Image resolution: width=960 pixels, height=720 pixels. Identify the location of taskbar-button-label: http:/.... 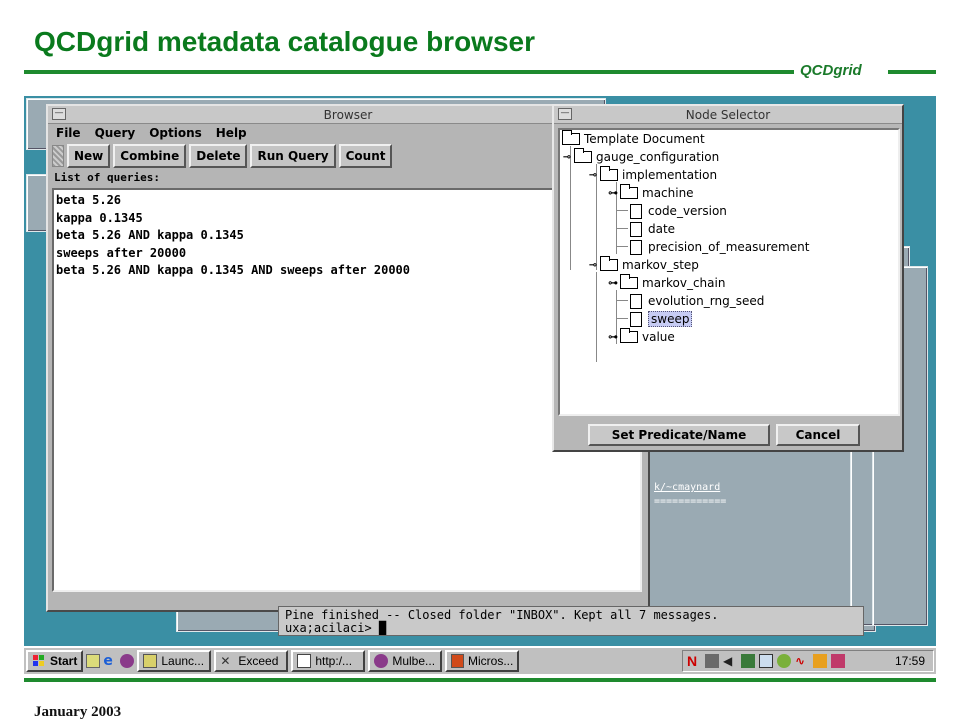
(334, 661).